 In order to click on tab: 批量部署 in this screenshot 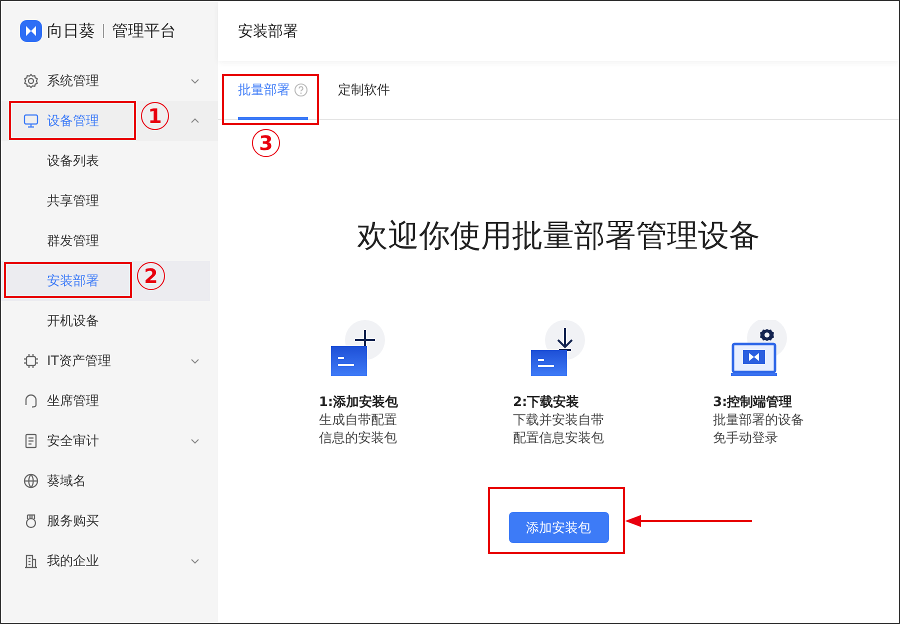, I will do `click(273, 91)`.